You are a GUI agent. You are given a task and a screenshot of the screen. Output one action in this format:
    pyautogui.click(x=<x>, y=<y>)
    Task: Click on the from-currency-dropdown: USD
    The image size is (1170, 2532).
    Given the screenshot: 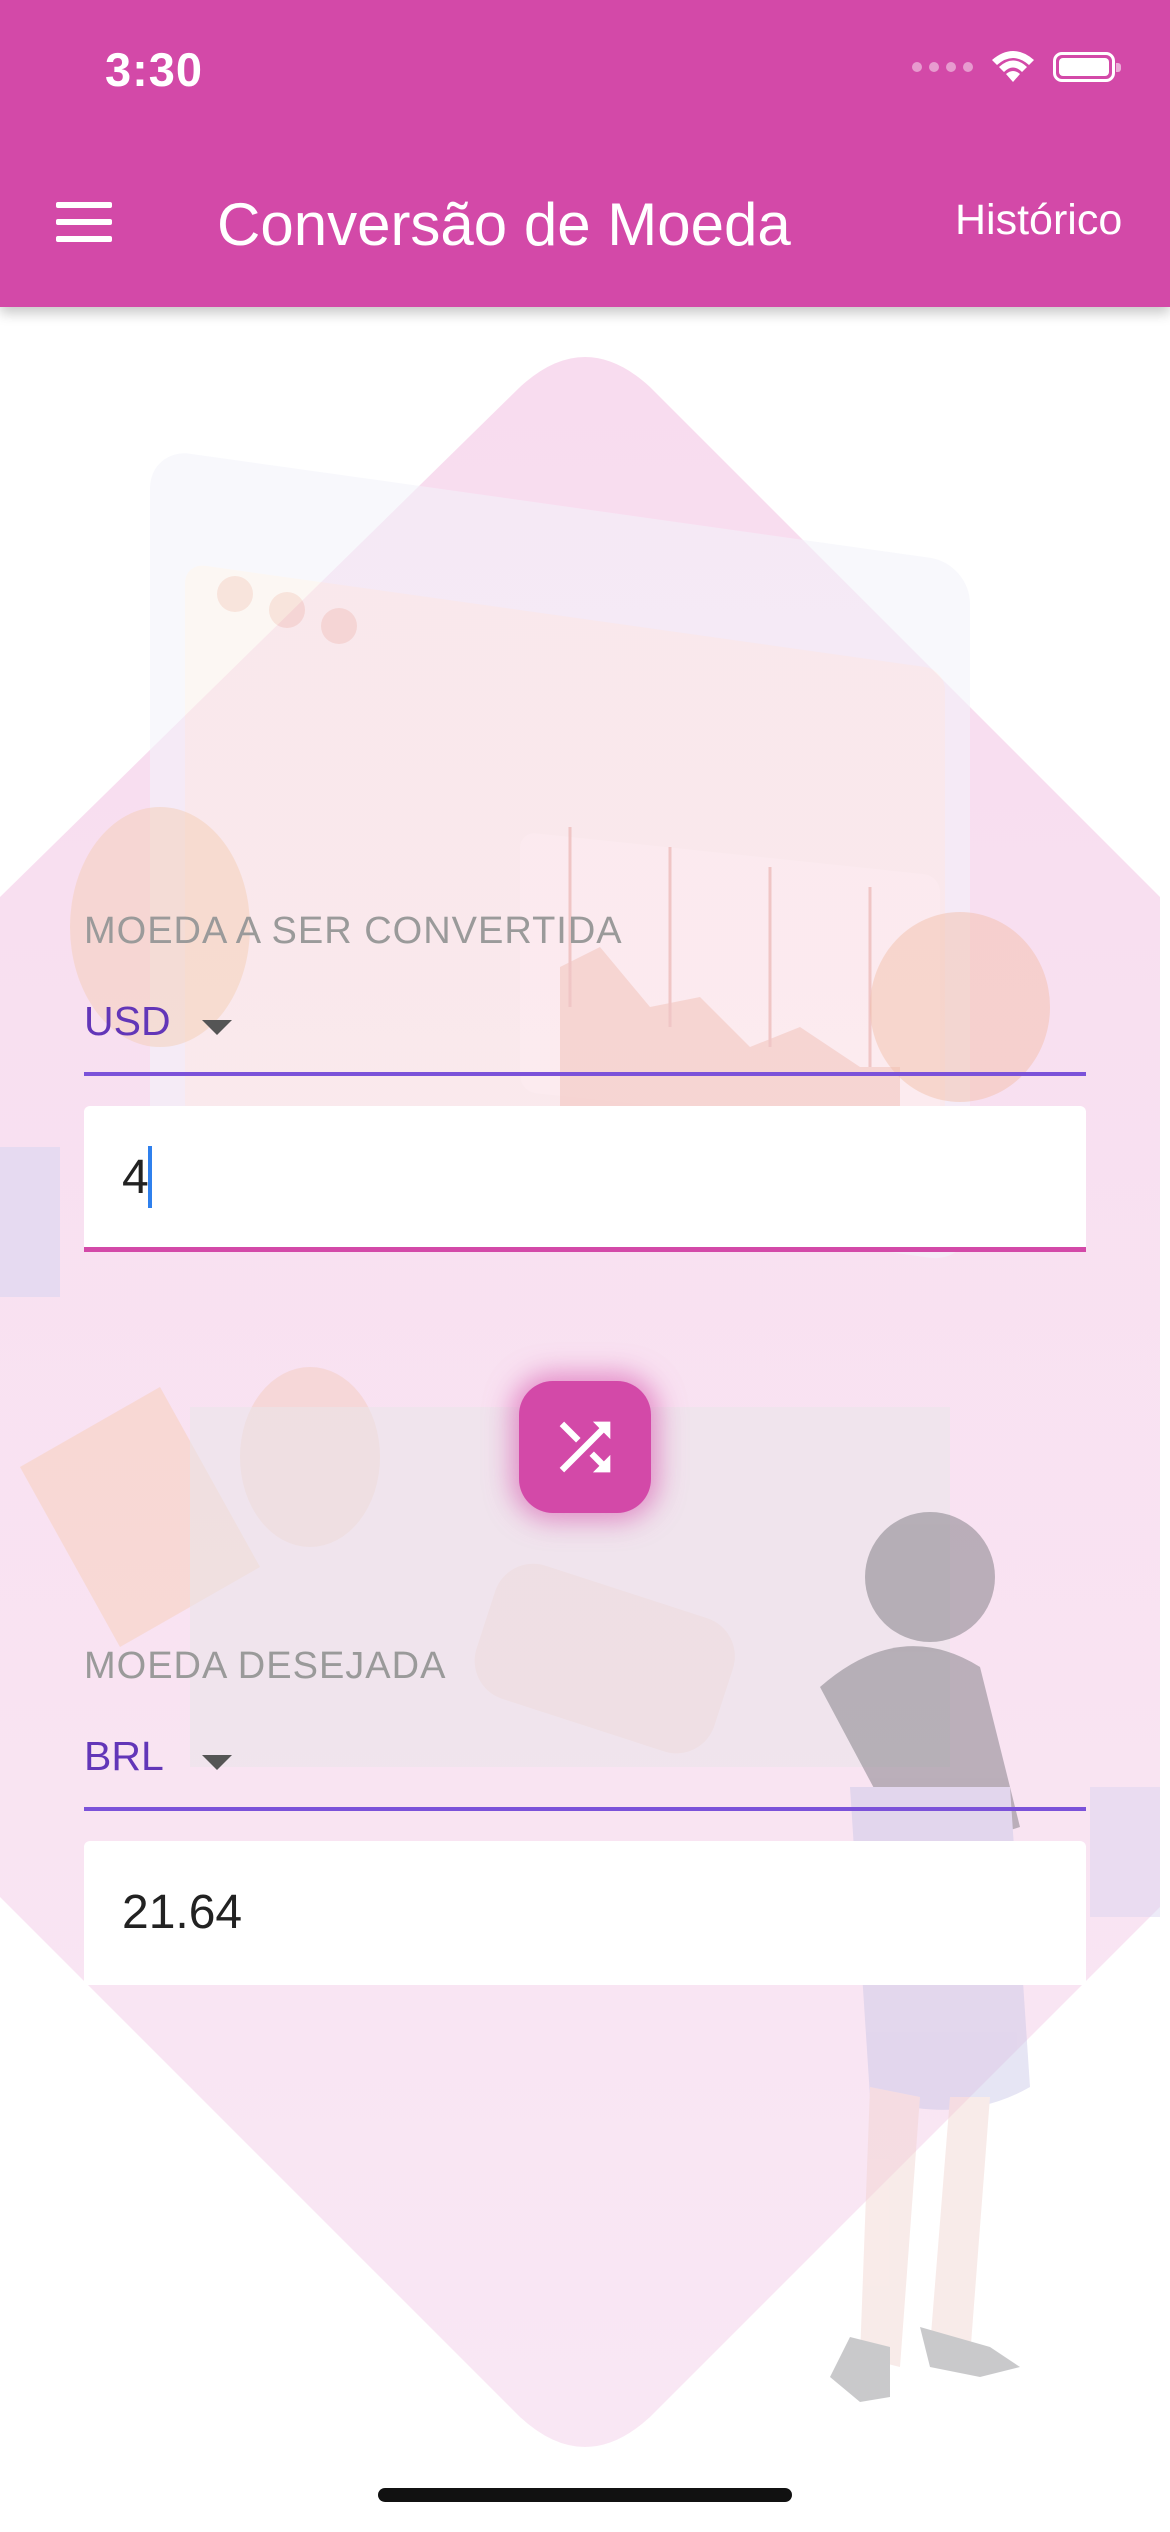 What is the action you would take?
    pyautogui.click(x=585, y=1033)
    